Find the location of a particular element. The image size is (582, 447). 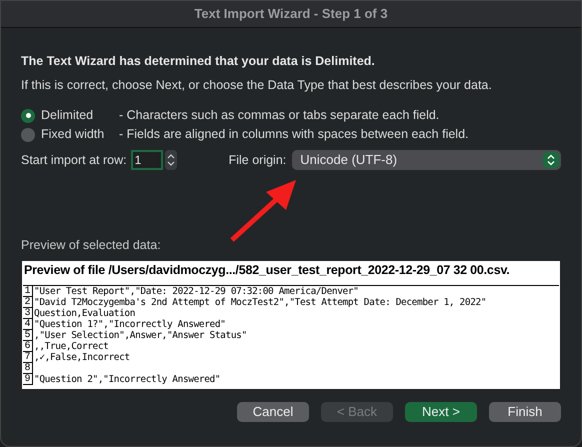

data-line: "David T2Moczygemba's 2nd Attempt of MoczTest2","Test Attempt Date: December 1, 2022" is located at coordinates (260, 302).